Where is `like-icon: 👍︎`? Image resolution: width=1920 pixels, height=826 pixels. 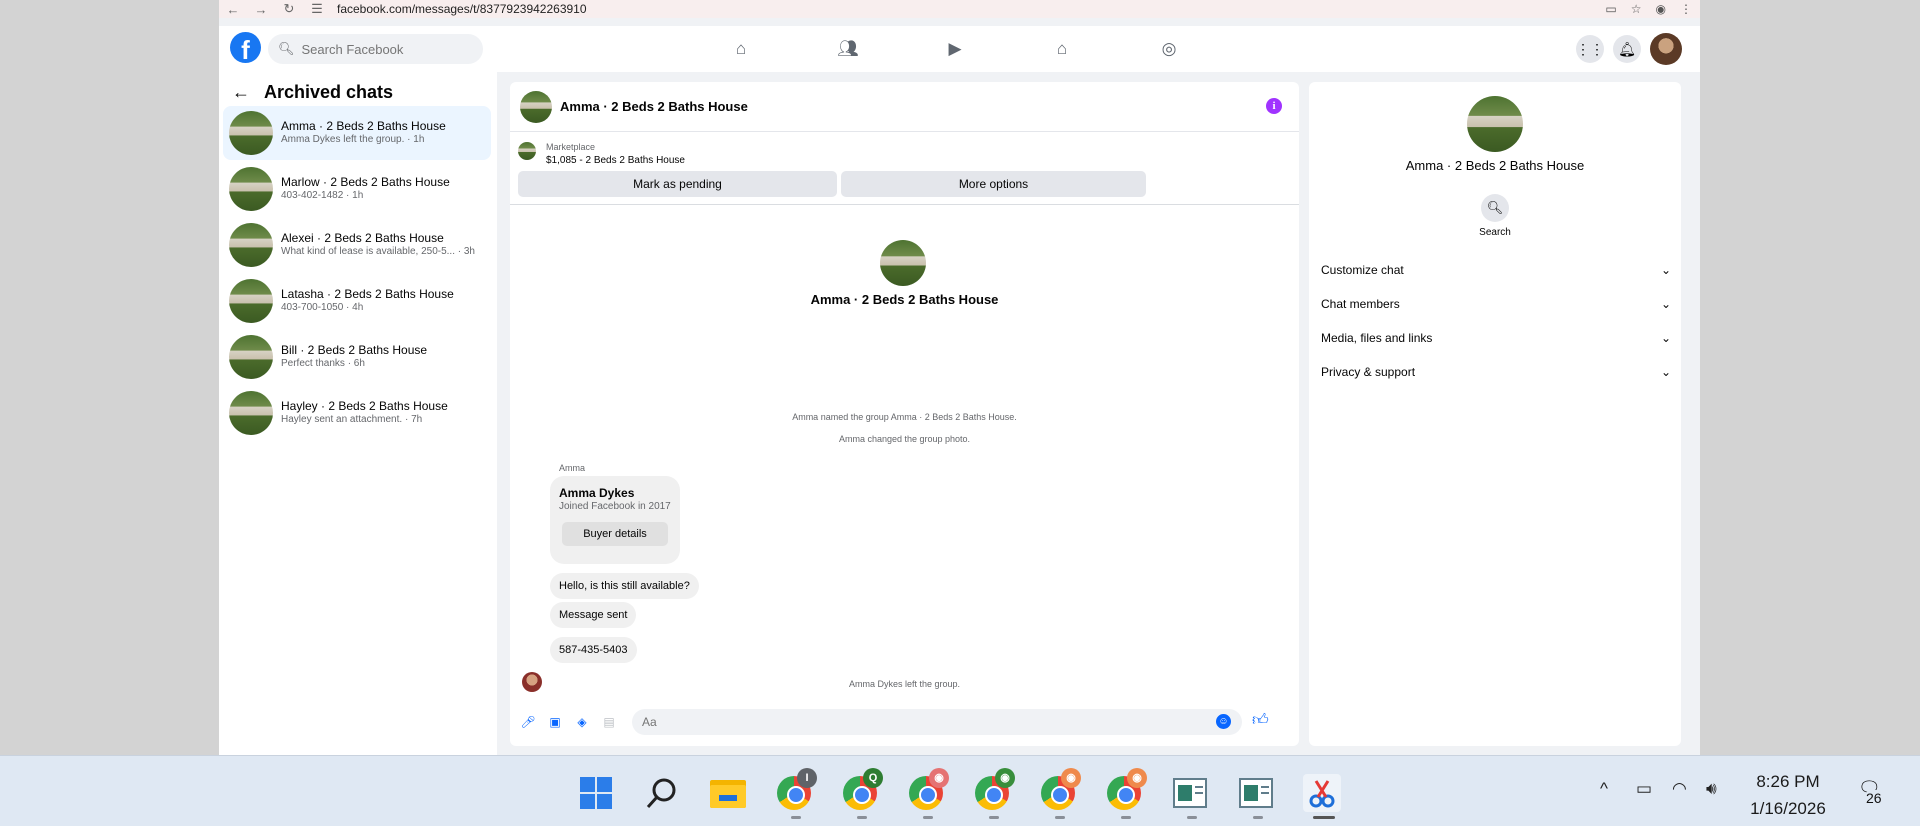 like-icon: 👍︎ is located at coordinates (1260, 720).